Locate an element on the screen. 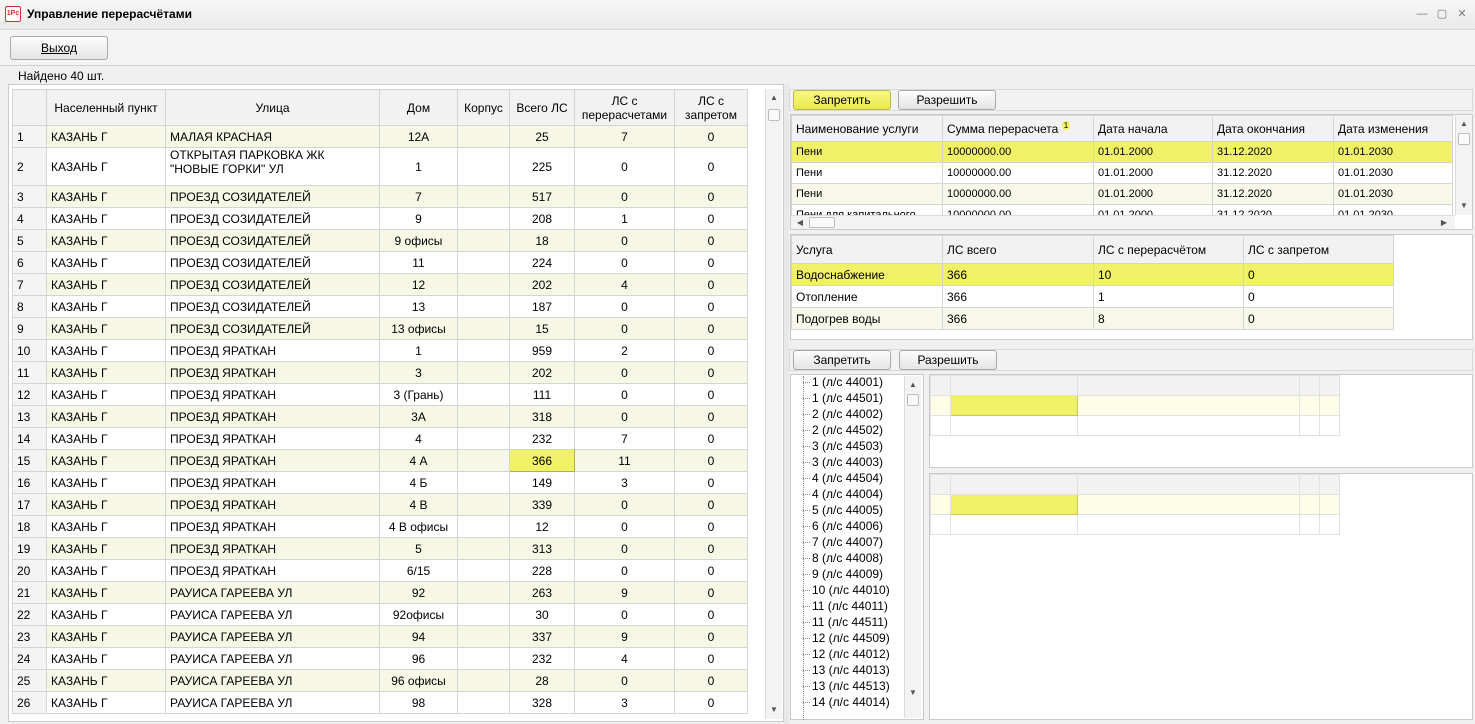 The image size is (1475, 724). recalc-accounts-cell: 3 is located at coordinates (624, 702).